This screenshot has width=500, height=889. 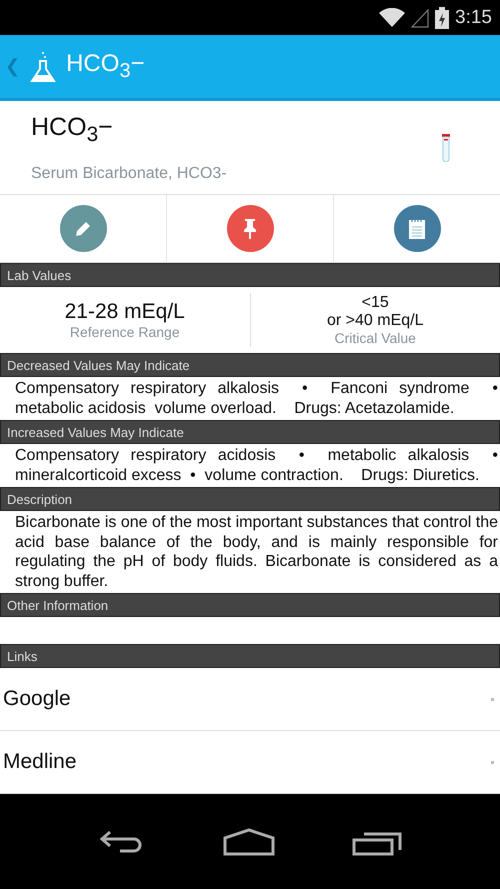 I want to click on pin-button, so click(x=250, y=228).